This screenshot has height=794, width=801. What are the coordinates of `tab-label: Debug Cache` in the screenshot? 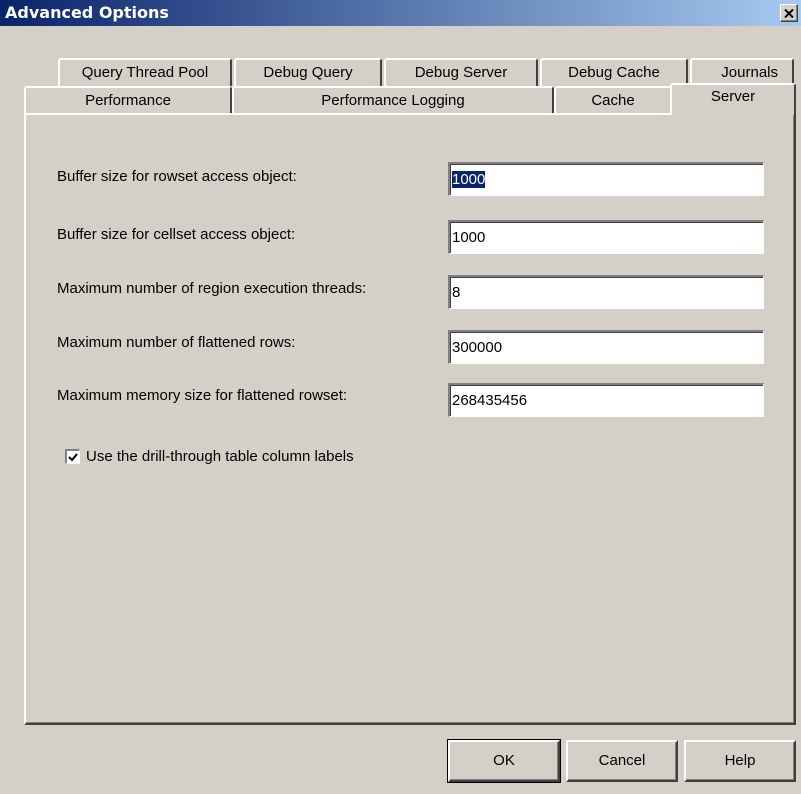 It's located at (614, 72).